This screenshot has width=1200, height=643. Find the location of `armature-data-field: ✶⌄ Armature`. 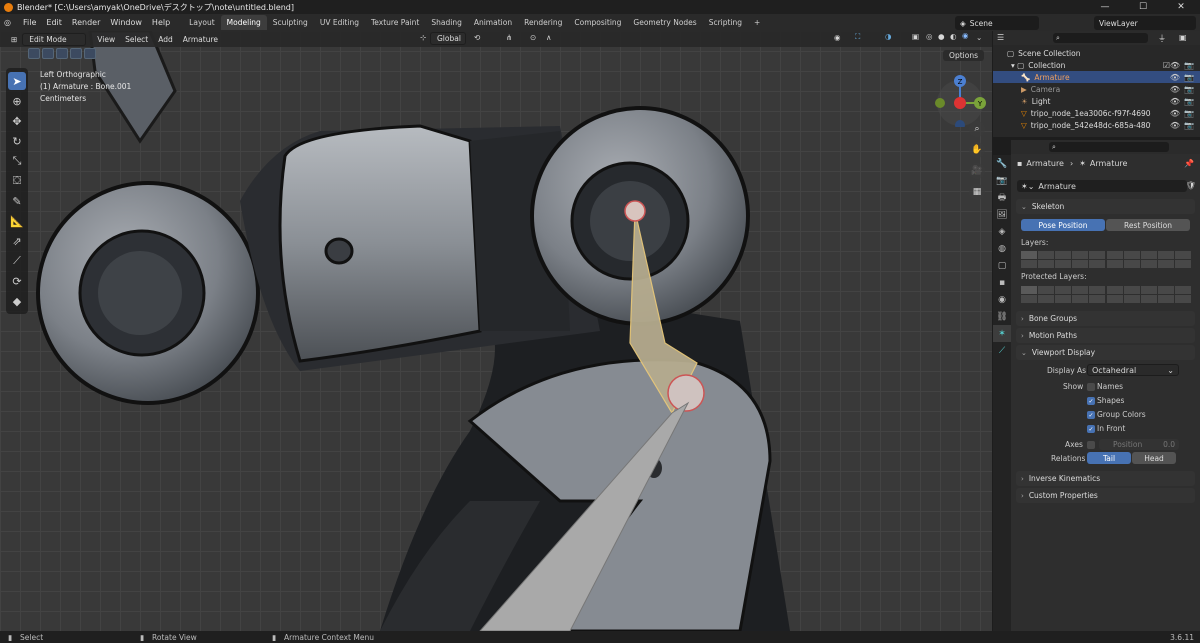

armature-data-field: ✶⌄ Armature is located at coordinates (1102, 186).